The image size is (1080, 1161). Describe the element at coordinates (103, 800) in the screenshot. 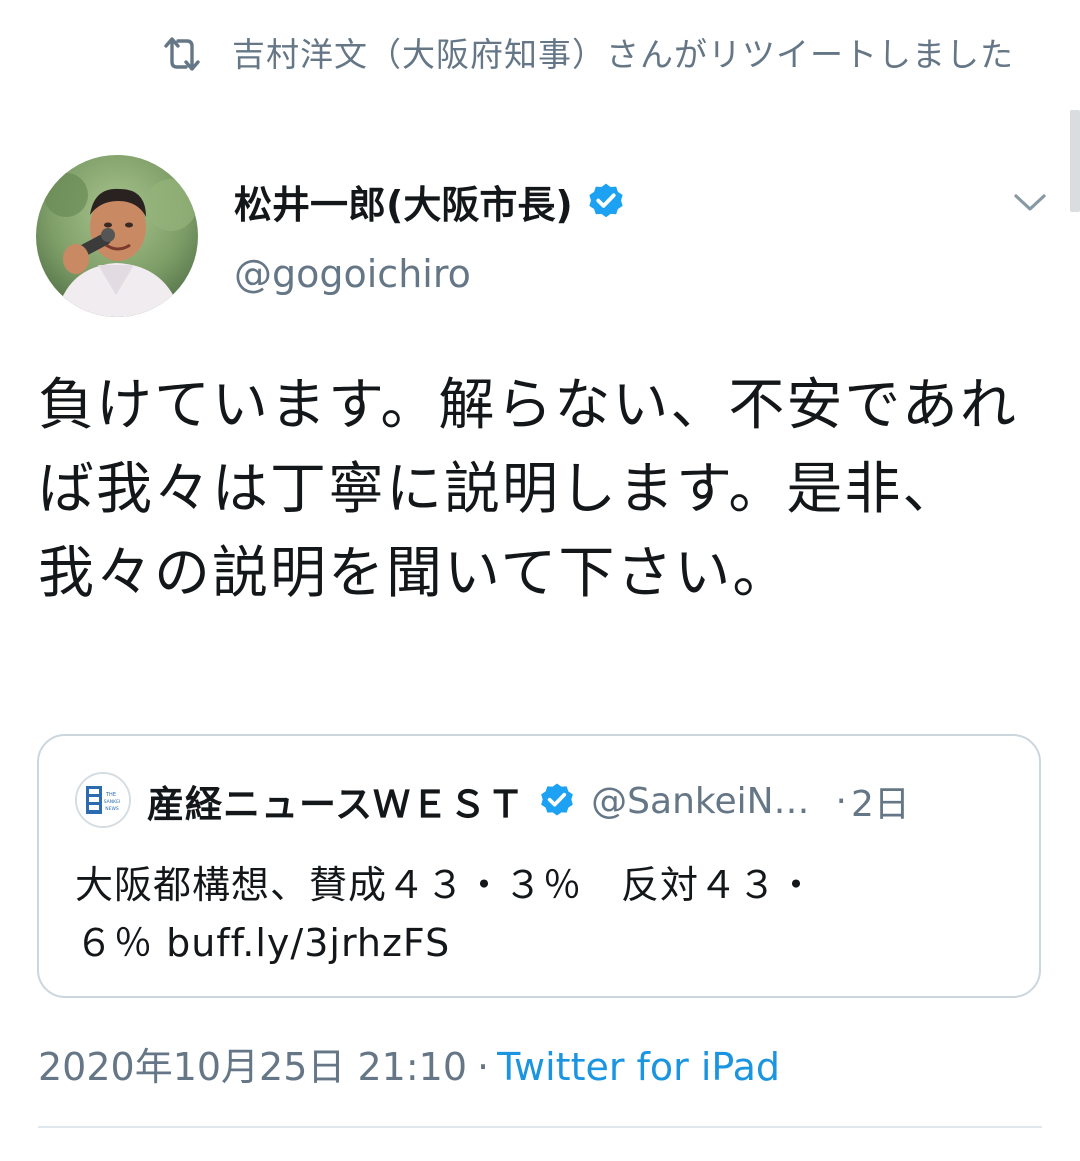

I see `quoted-author-avatar: THE SANKEI NEWS` at that location.